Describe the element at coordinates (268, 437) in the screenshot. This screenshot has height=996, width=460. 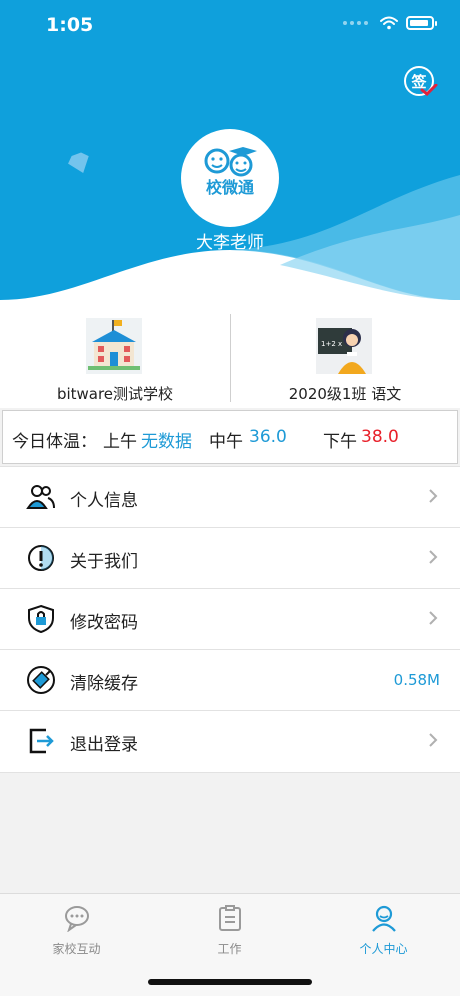
I see `noon-value: 36.0` at that location.